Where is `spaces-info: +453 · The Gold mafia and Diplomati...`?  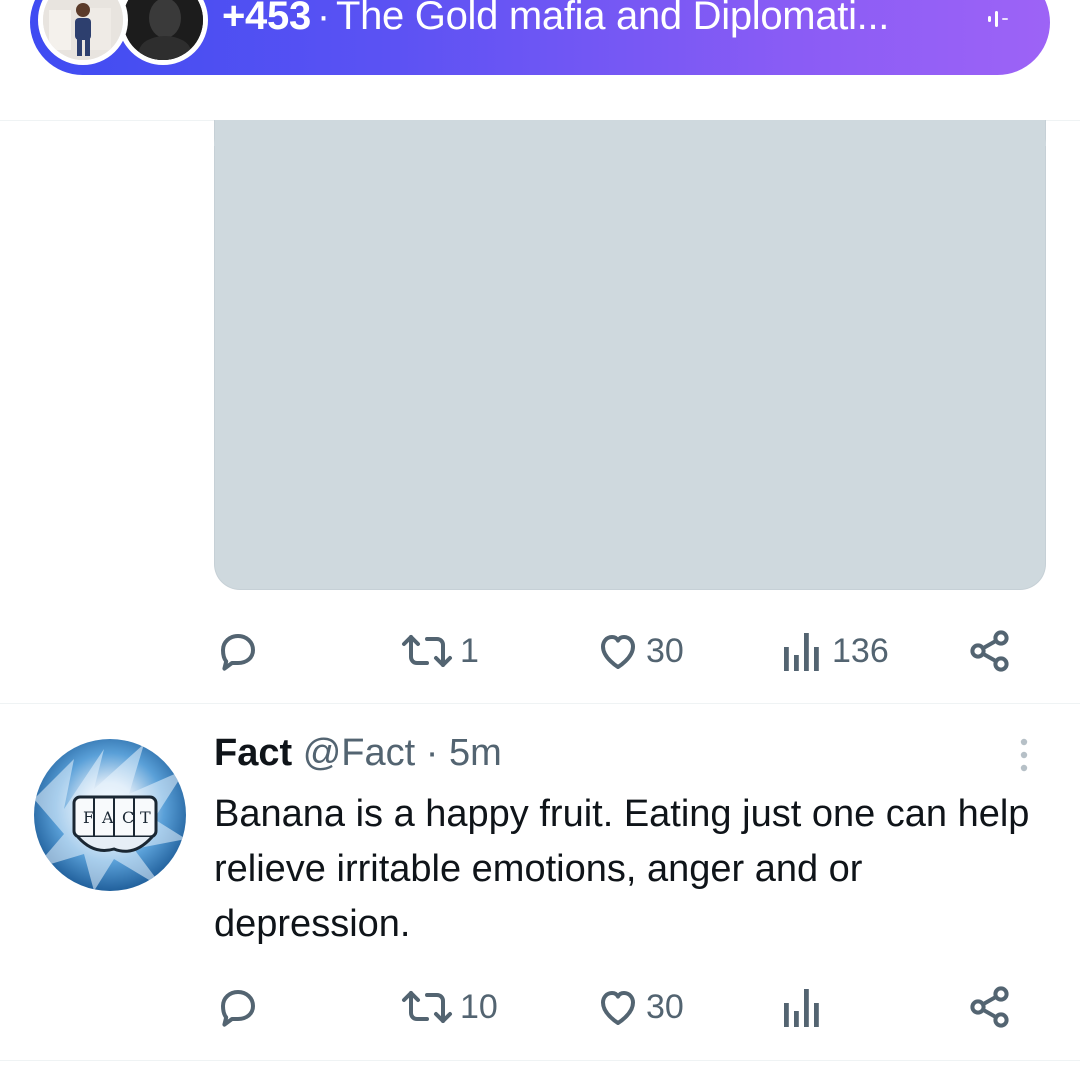
spaces-info: +453 · The Gold mafia and Diplomati... is located at coordinates (555, 19).